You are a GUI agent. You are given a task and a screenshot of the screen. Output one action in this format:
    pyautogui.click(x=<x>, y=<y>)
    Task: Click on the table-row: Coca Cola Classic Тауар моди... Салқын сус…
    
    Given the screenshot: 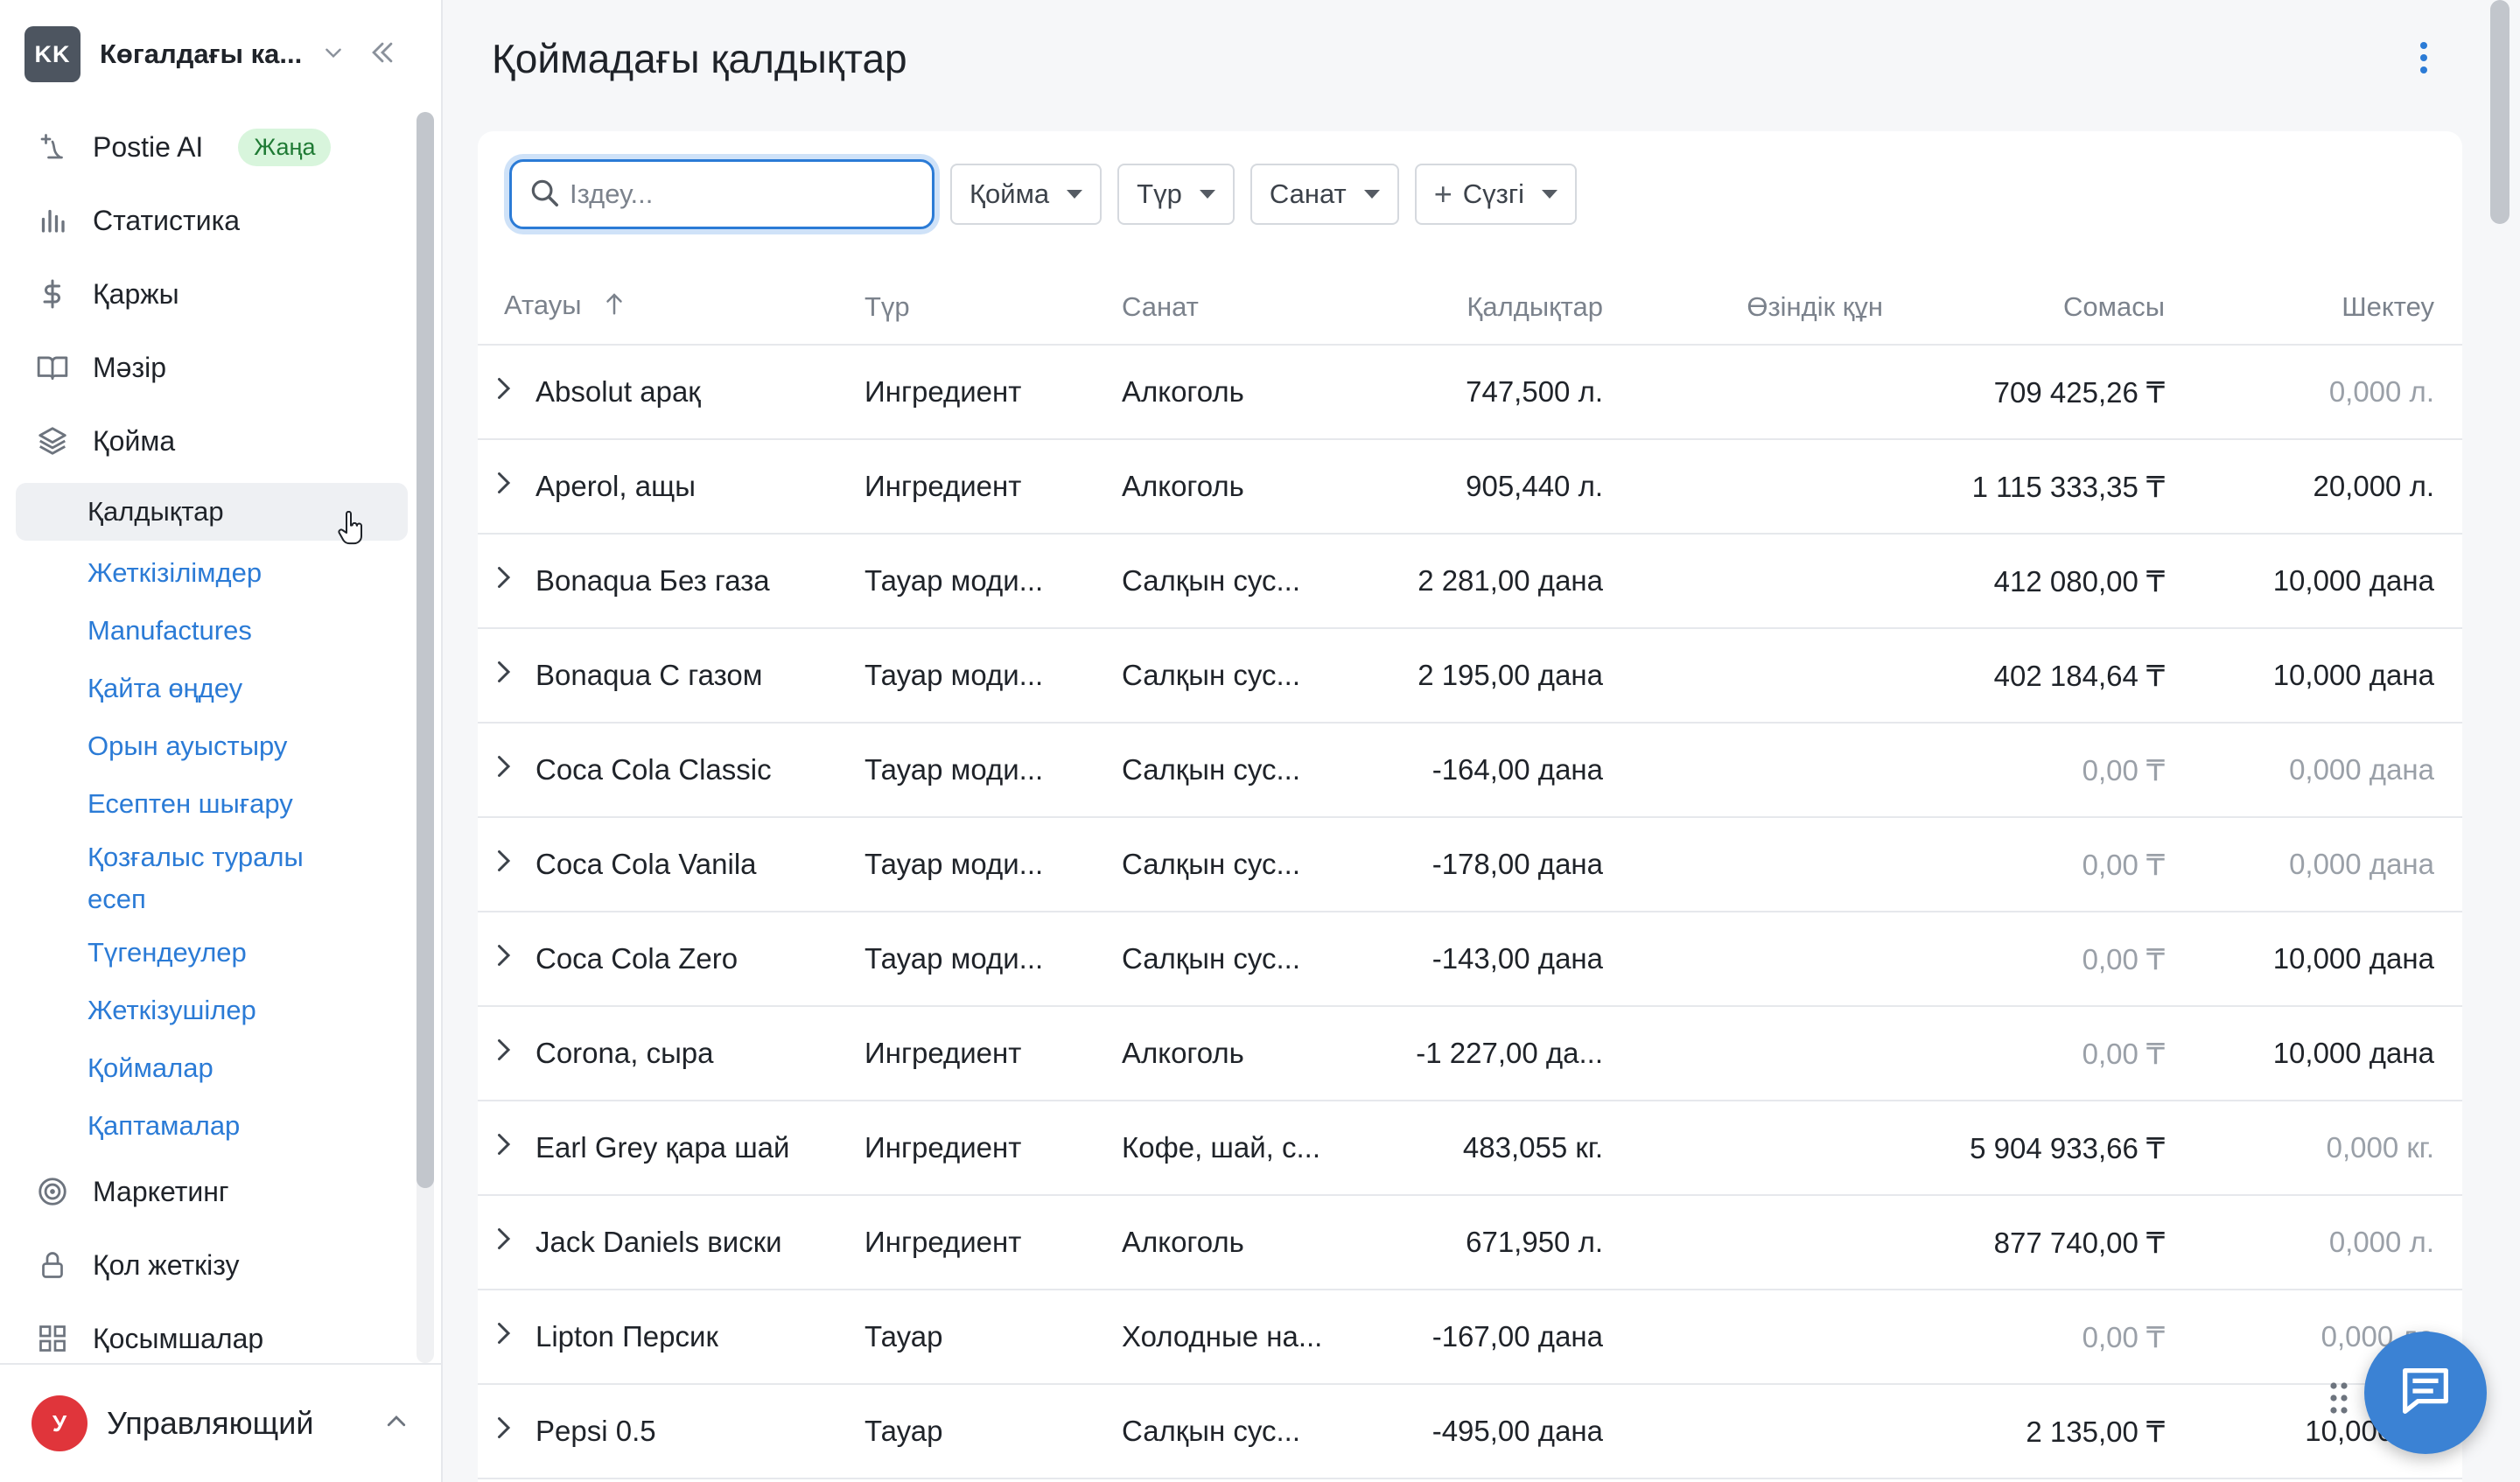 What is the action you would take?
    pyautogui.click(x=1470, y=770)
    